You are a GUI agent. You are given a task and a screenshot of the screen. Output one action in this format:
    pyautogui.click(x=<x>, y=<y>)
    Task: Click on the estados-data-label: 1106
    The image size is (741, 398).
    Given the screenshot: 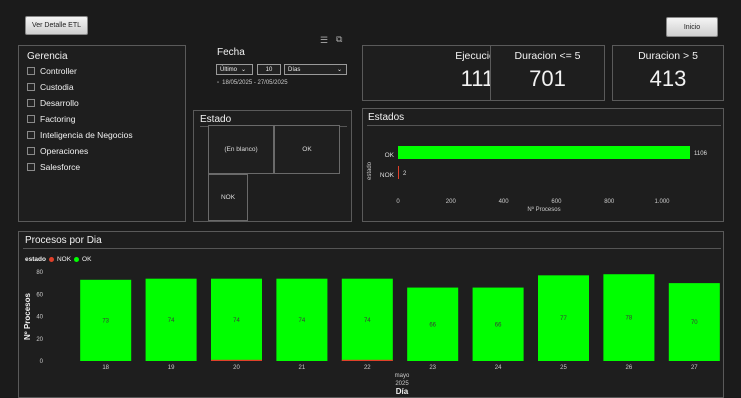 What is the action you would take?
    pyautogui.click(x=701, y=154)
    